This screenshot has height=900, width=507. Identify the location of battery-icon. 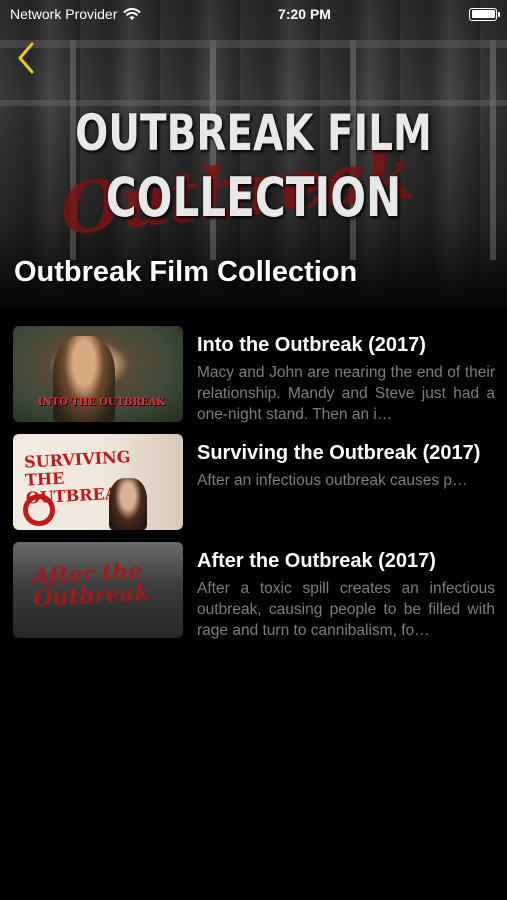
(484, 14).